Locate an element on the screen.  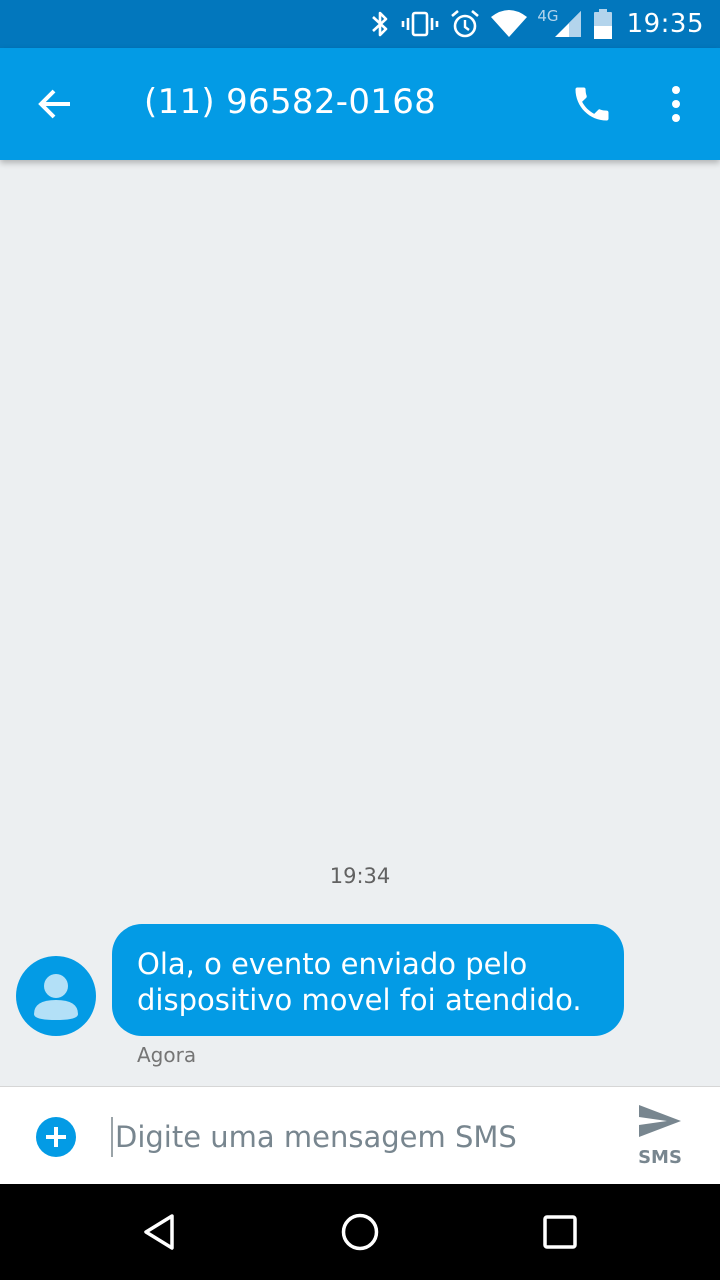
message-input: Digite uma mensagem SMS is located at coordinates (363, 1137).